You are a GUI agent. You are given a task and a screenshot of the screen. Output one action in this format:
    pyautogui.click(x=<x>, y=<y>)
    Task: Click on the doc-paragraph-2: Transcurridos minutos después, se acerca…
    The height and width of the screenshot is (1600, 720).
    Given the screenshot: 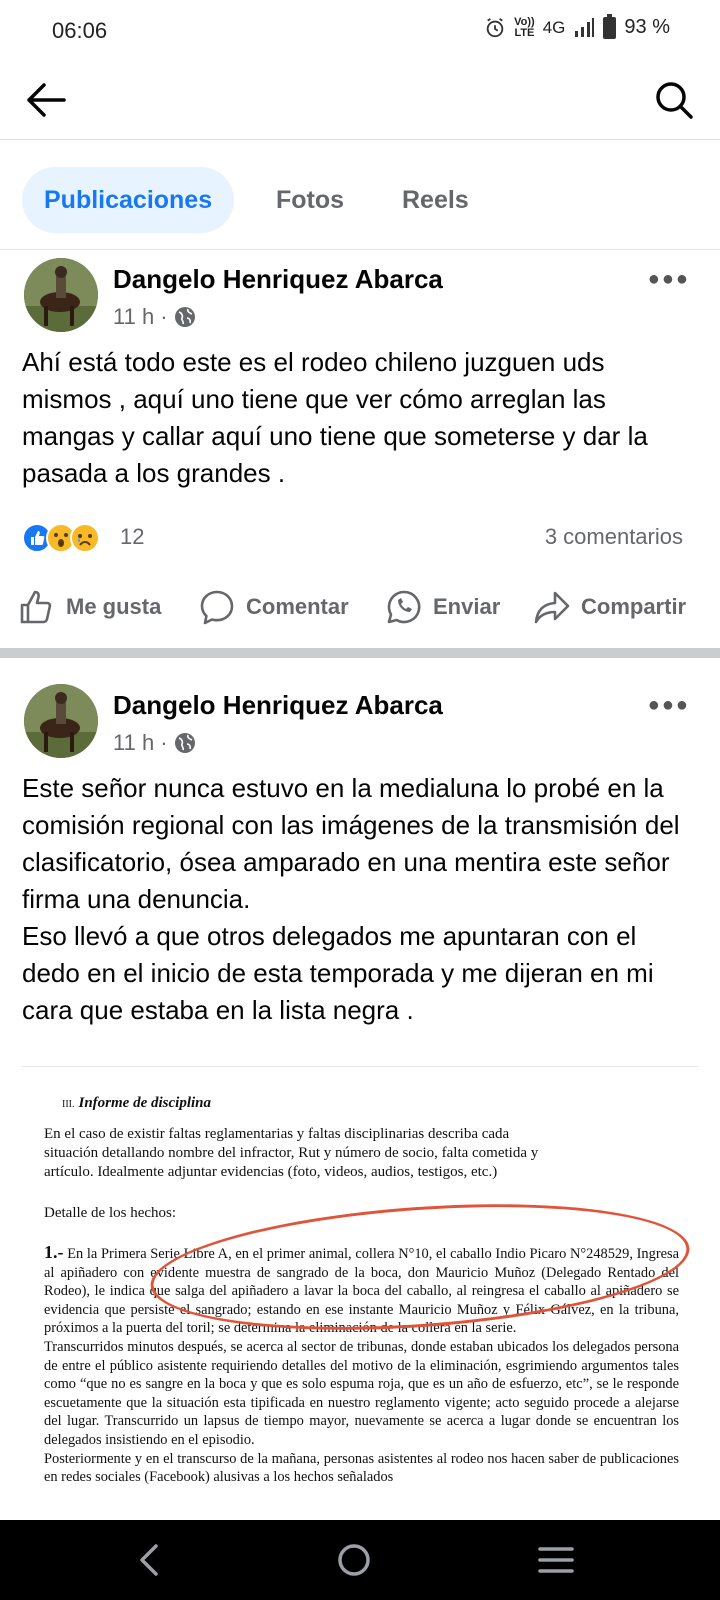 What is the action you would take?
    pyautogui.click(x=361, y=1393)
    